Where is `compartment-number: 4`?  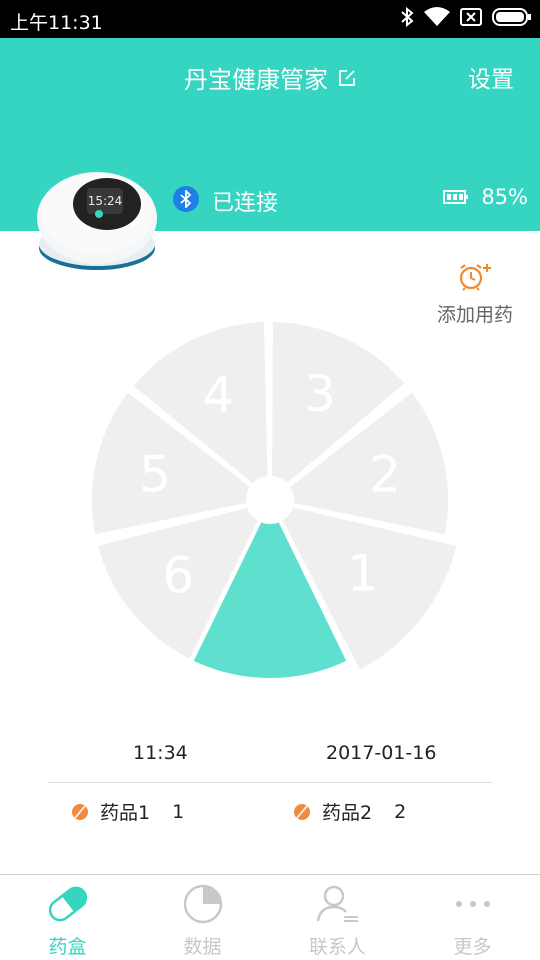
compartment-number: 4 is located at coordinates (218, 395).